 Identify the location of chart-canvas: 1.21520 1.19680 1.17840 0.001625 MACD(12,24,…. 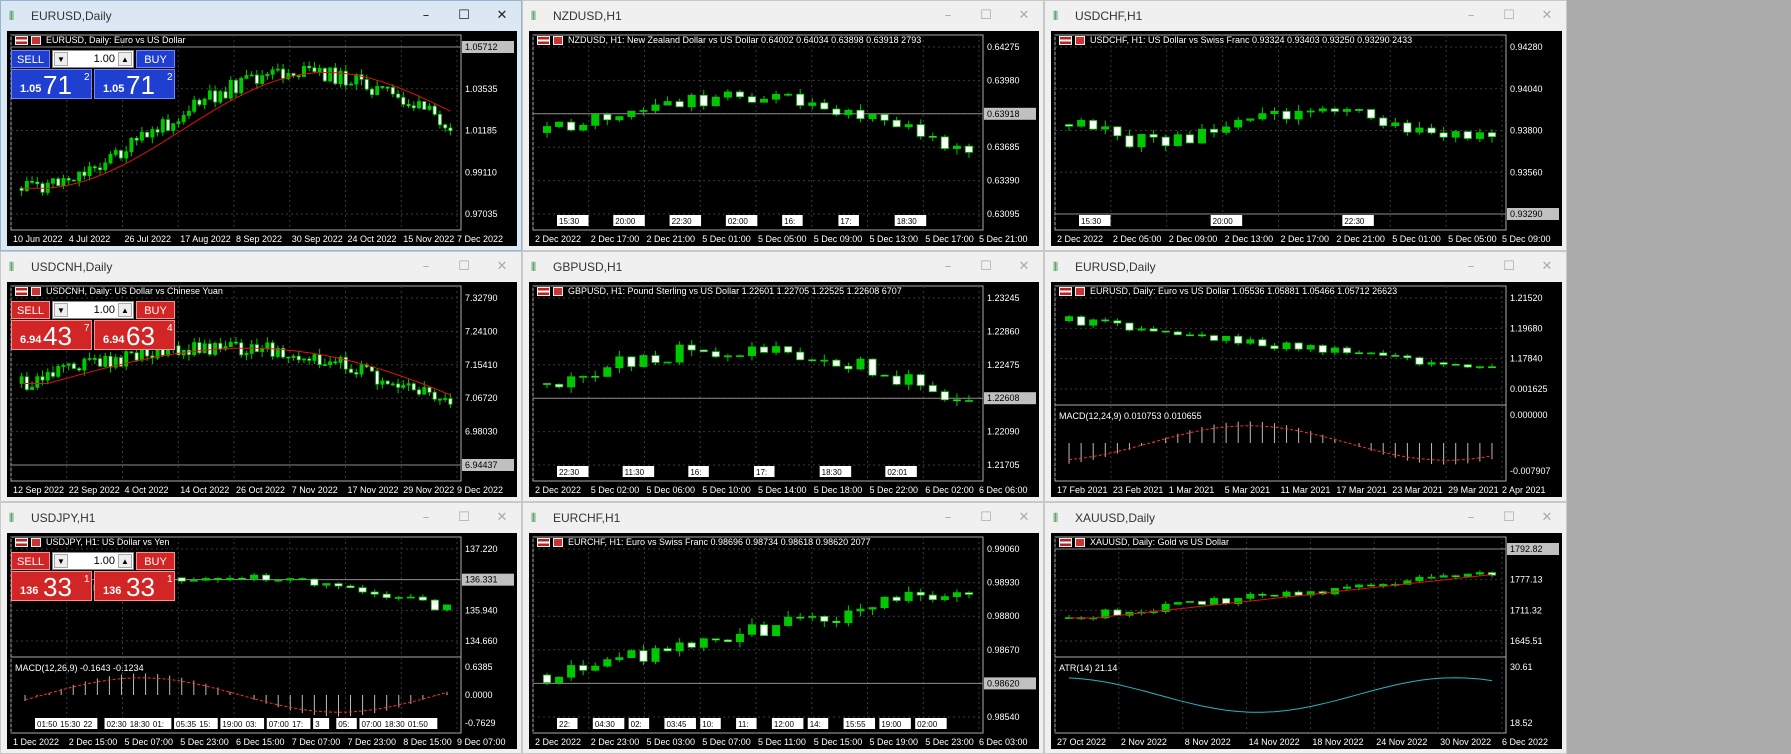
(1306, 389).